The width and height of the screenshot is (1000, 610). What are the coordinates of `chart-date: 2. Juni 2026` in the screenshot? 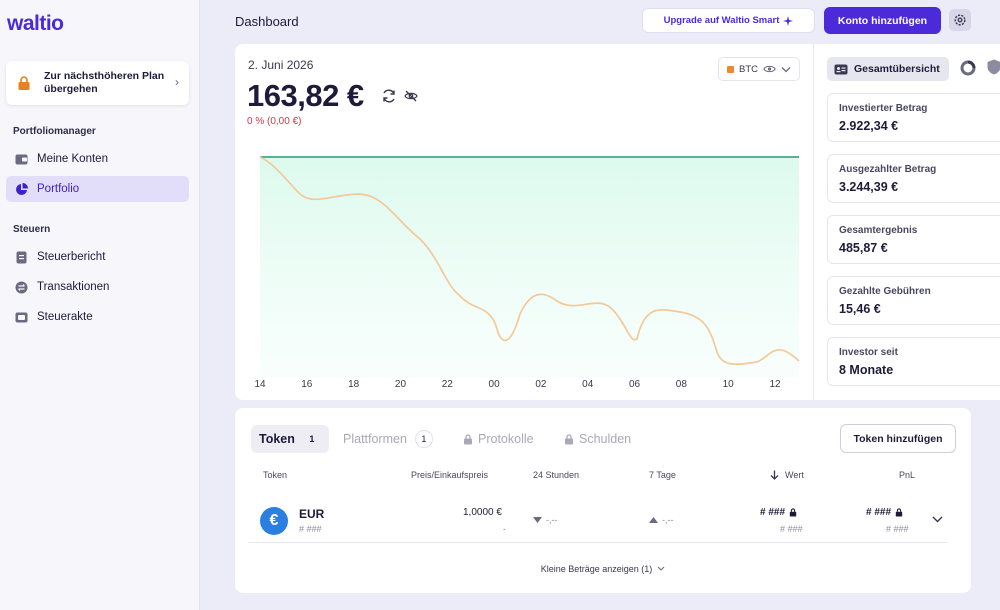 It's located at (281, 65).